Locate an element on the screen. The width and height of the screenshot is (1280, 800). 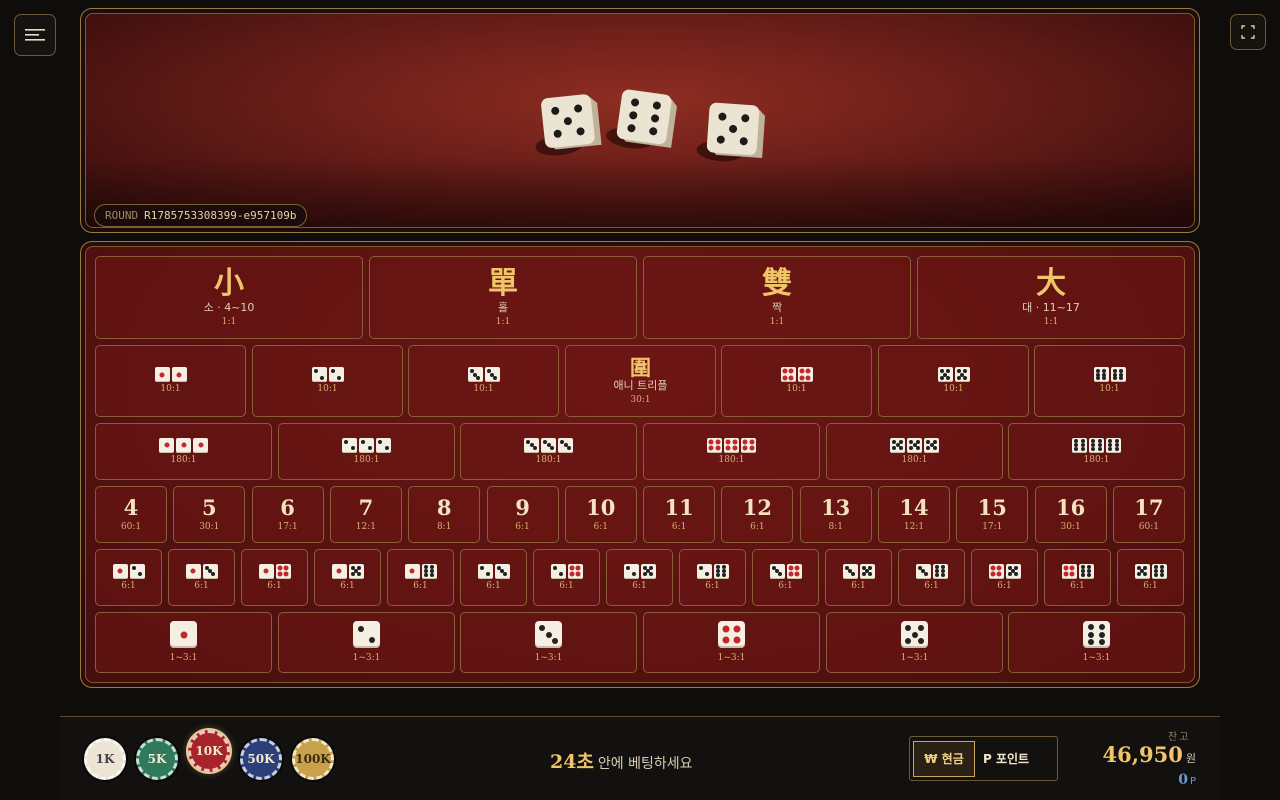
bet-combo-2-5: 6:1 is located at coordinates (639, 577).